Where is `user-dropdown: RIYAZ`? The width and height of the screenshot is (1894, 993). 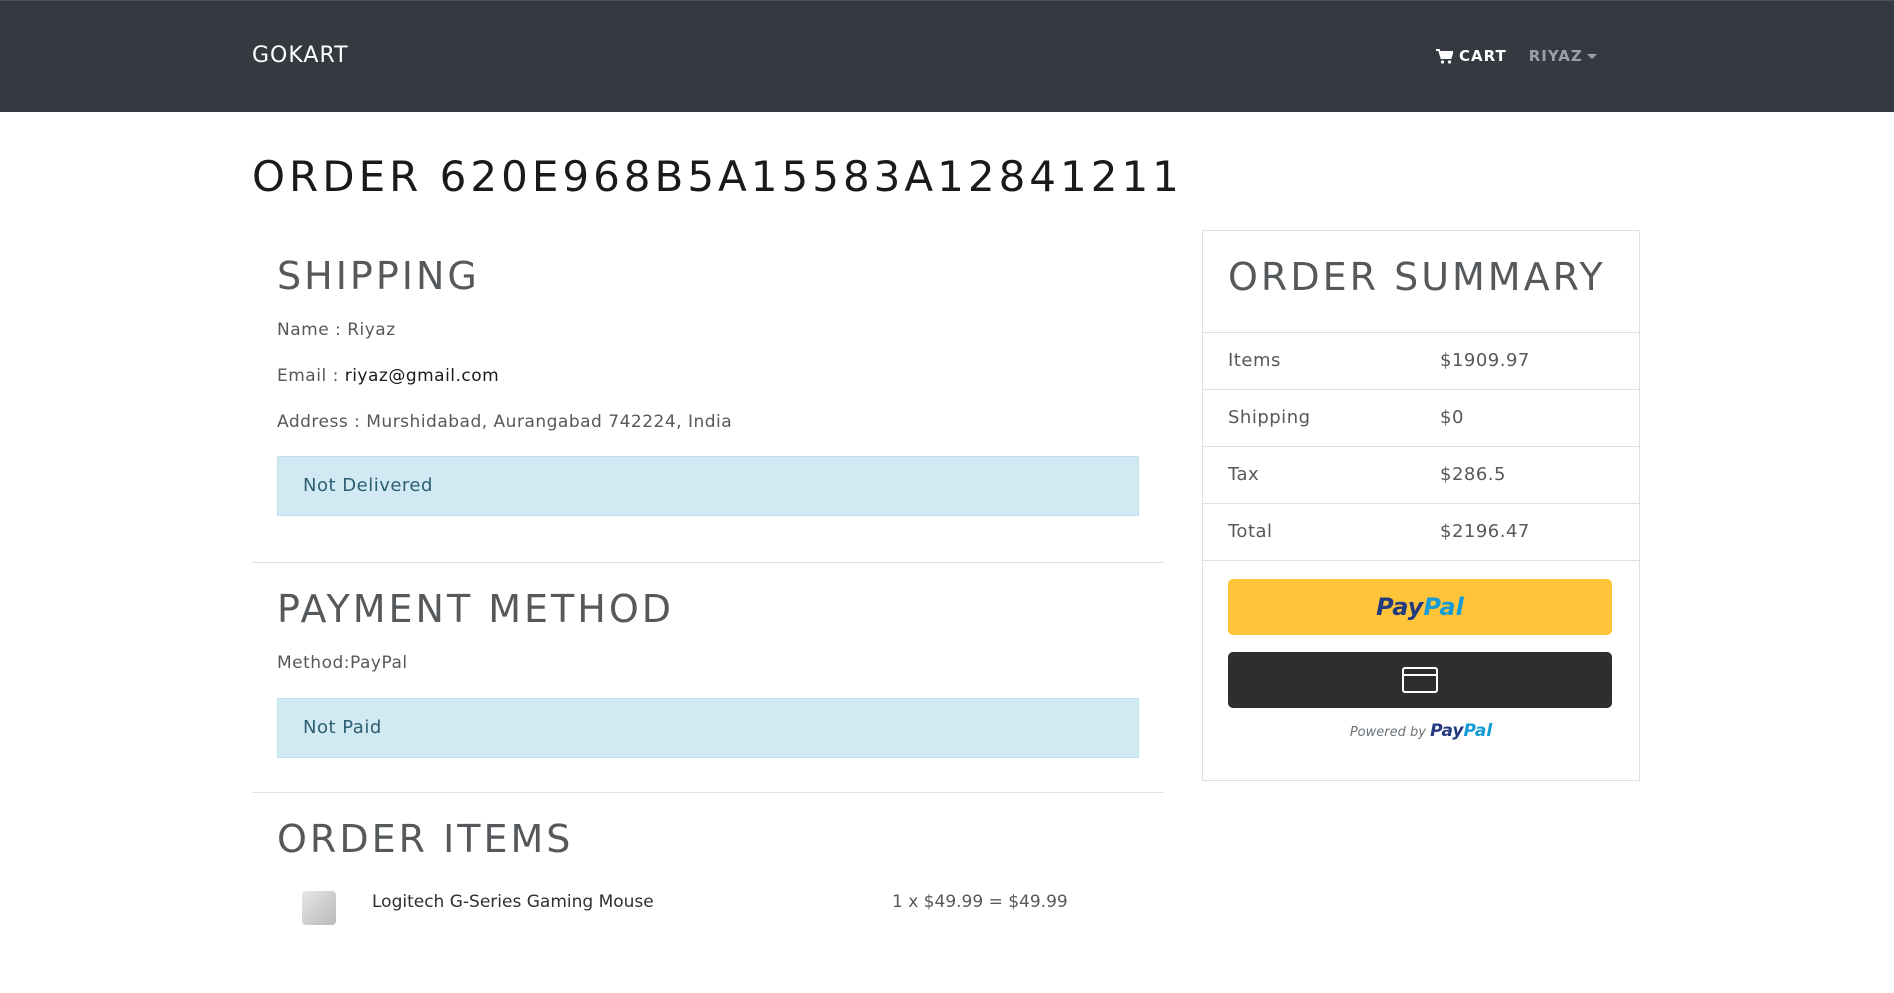
user-dropdown: RIYAZ is located at coordinates (1563, 56).